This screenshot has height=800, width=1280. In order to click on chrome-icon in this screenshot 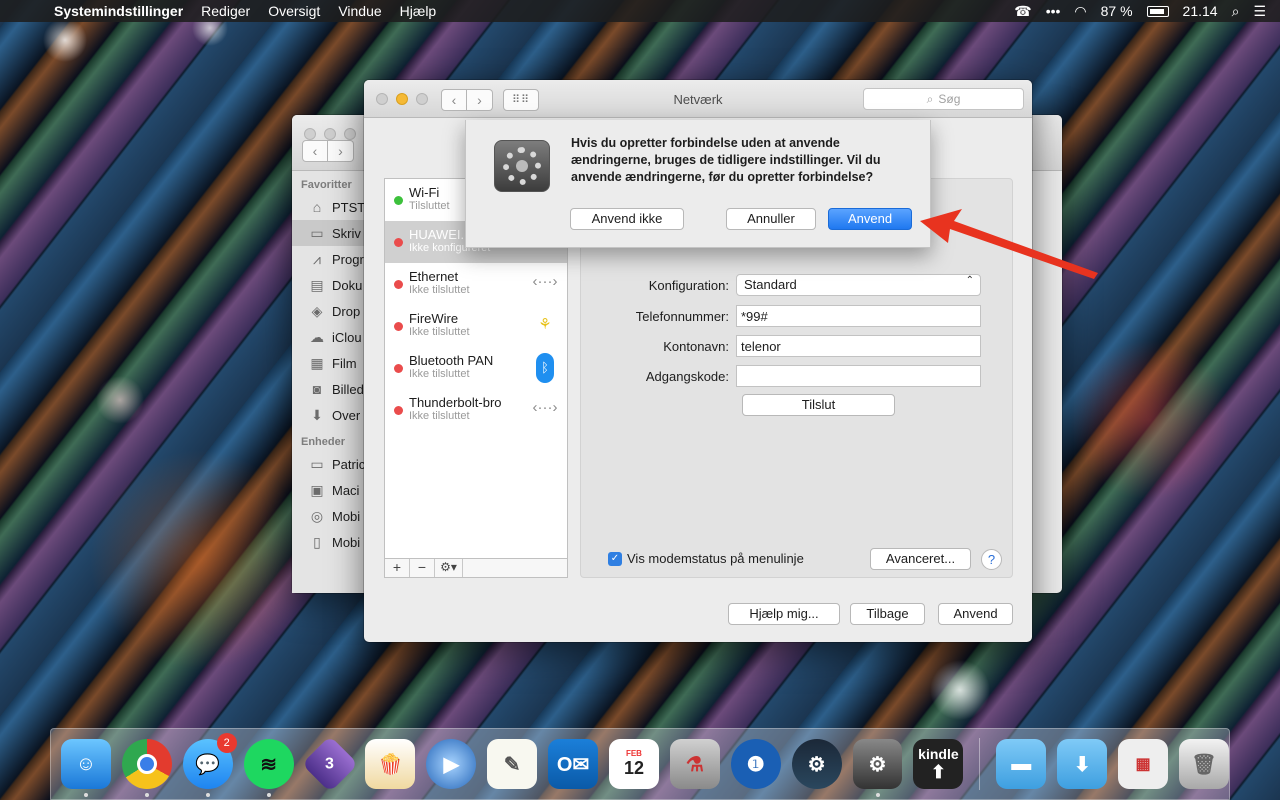, I will do `click(146, 768)`.